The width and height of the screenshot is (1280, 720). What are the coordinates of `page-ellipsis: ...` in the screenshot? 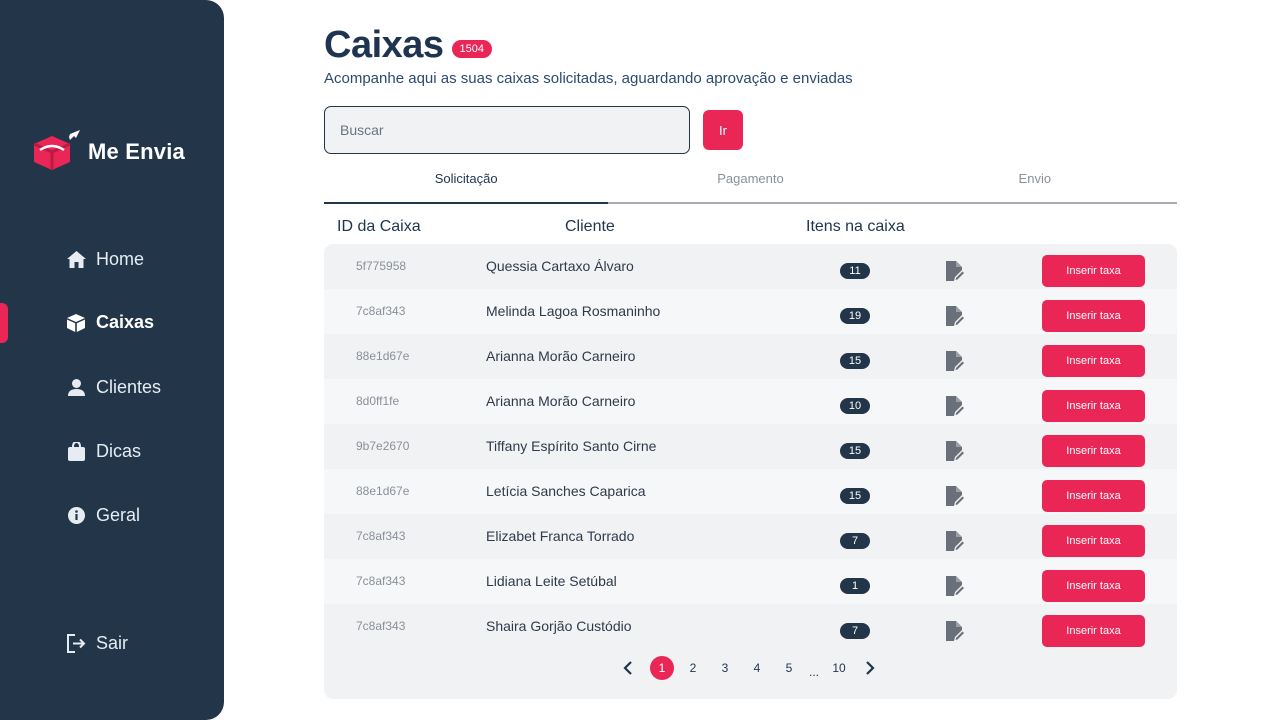 It's located at (813, 672).